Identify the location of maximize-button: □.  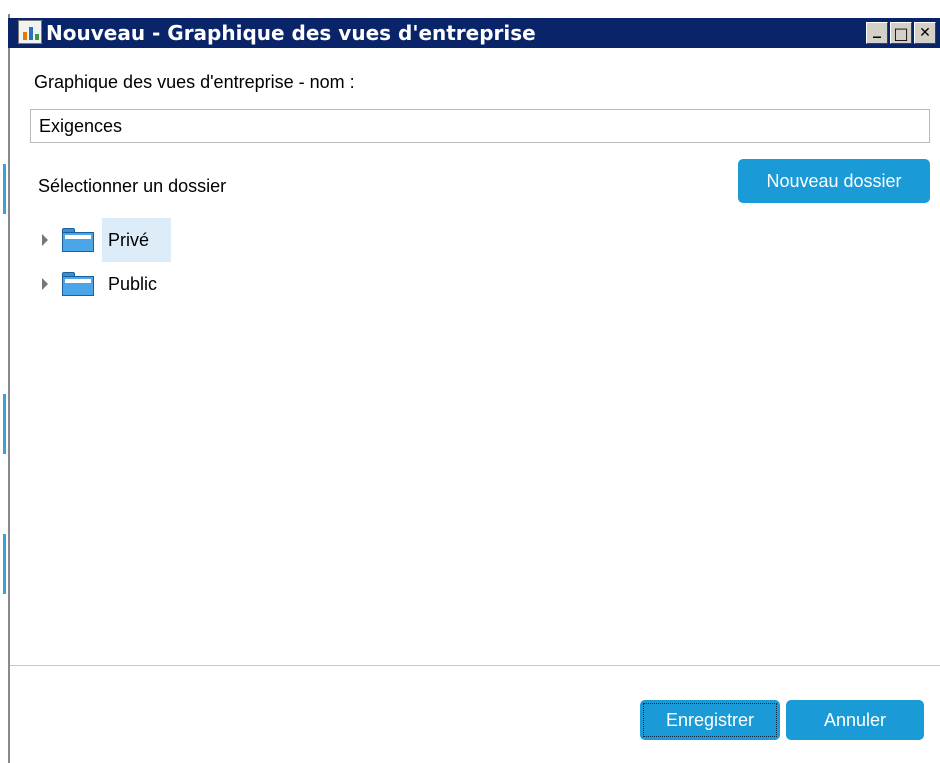
(901, 33).